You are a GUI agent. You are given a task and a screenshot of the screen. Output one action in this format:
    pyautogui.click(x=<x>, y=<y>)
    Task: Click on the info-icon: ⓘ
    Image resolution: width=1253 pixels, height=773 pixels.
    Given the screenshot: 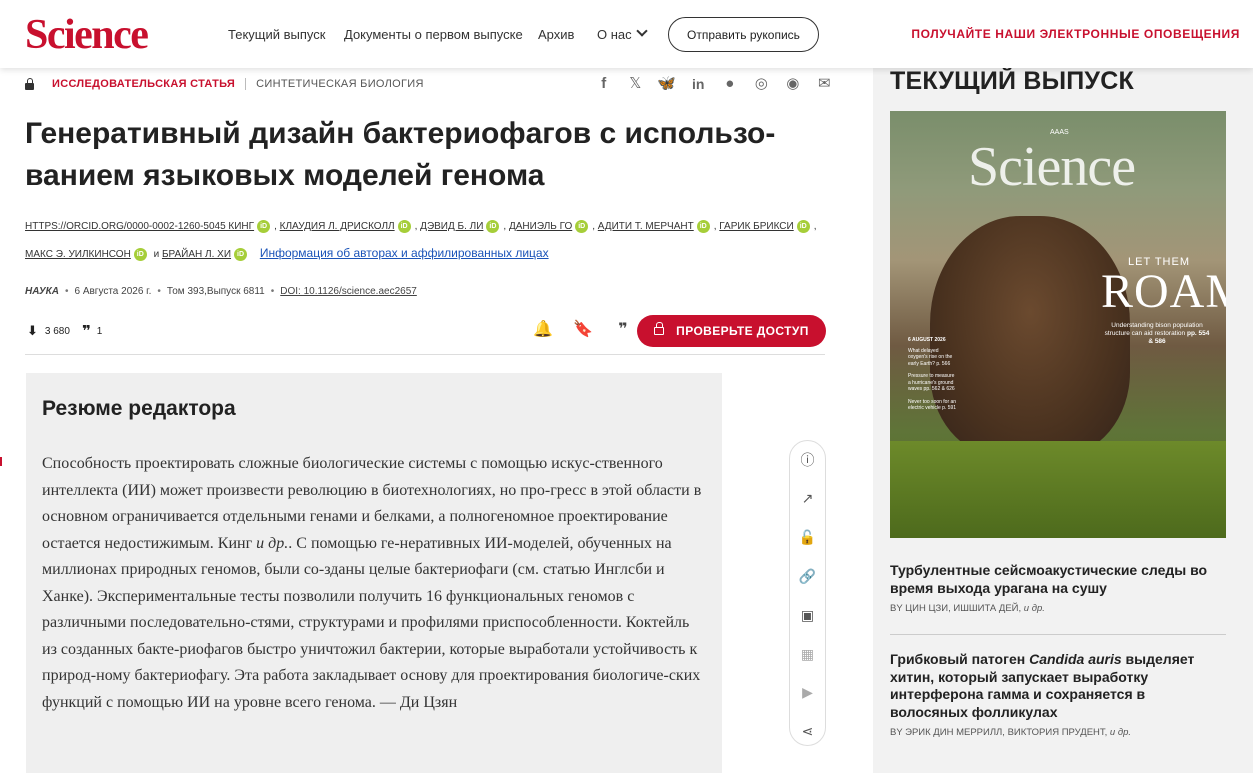 What is the action you would take?
    pyautogui.click(x=807, y=460)
    